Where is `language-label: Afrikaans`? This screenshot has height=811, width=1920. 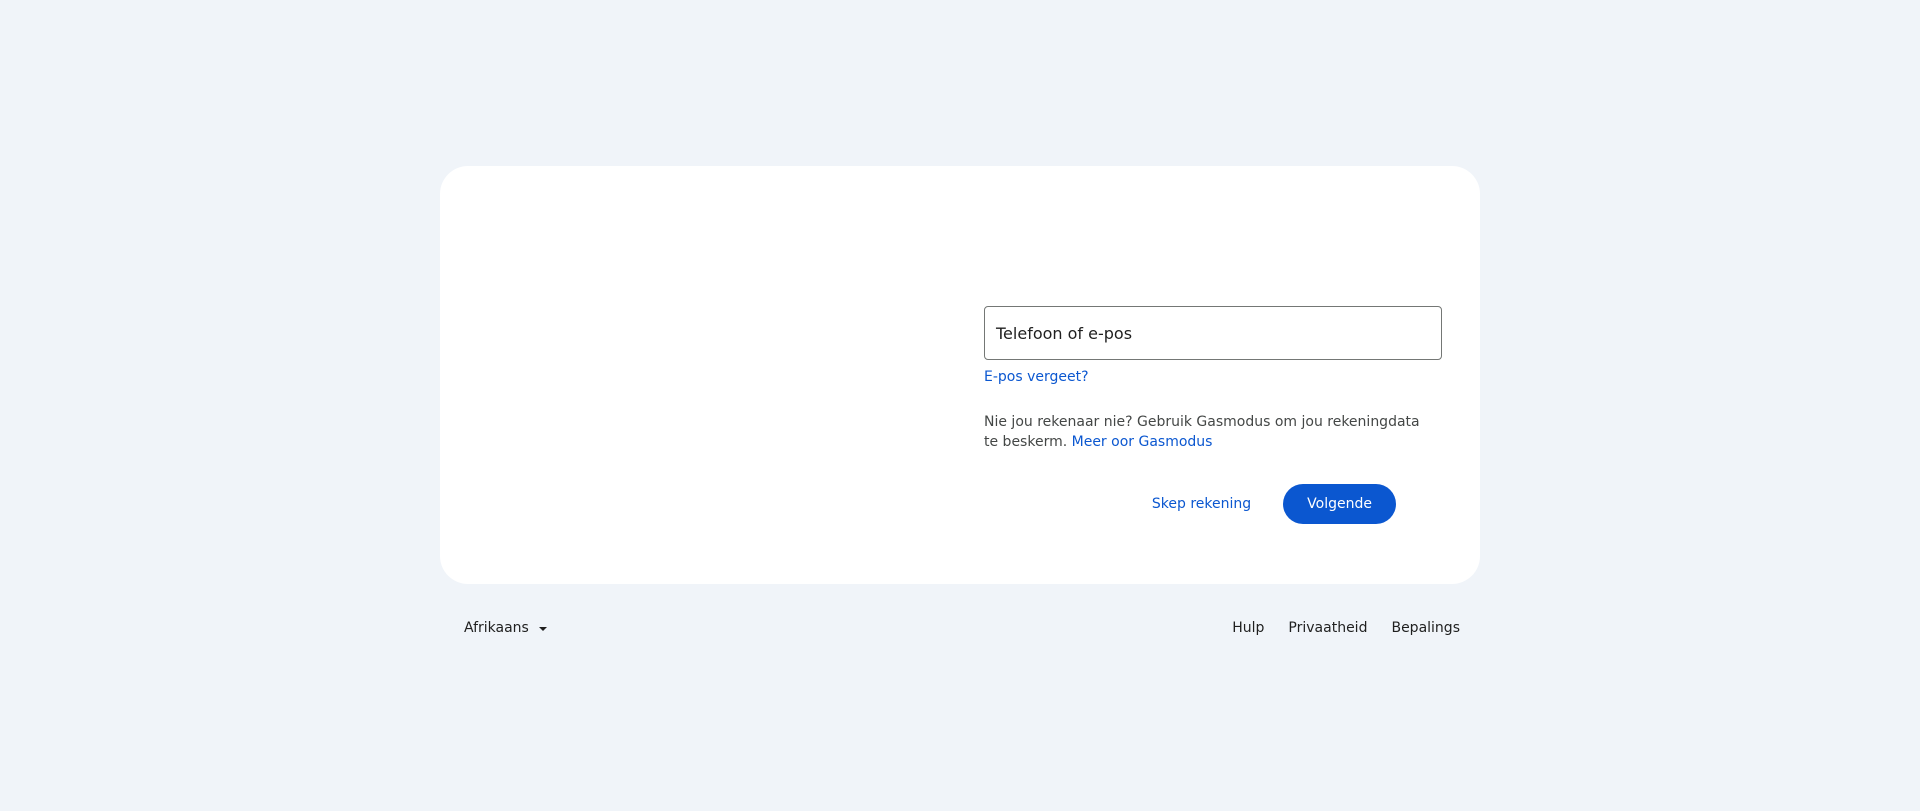 language-label: Afrikaans is located at coordinates (496, 628).